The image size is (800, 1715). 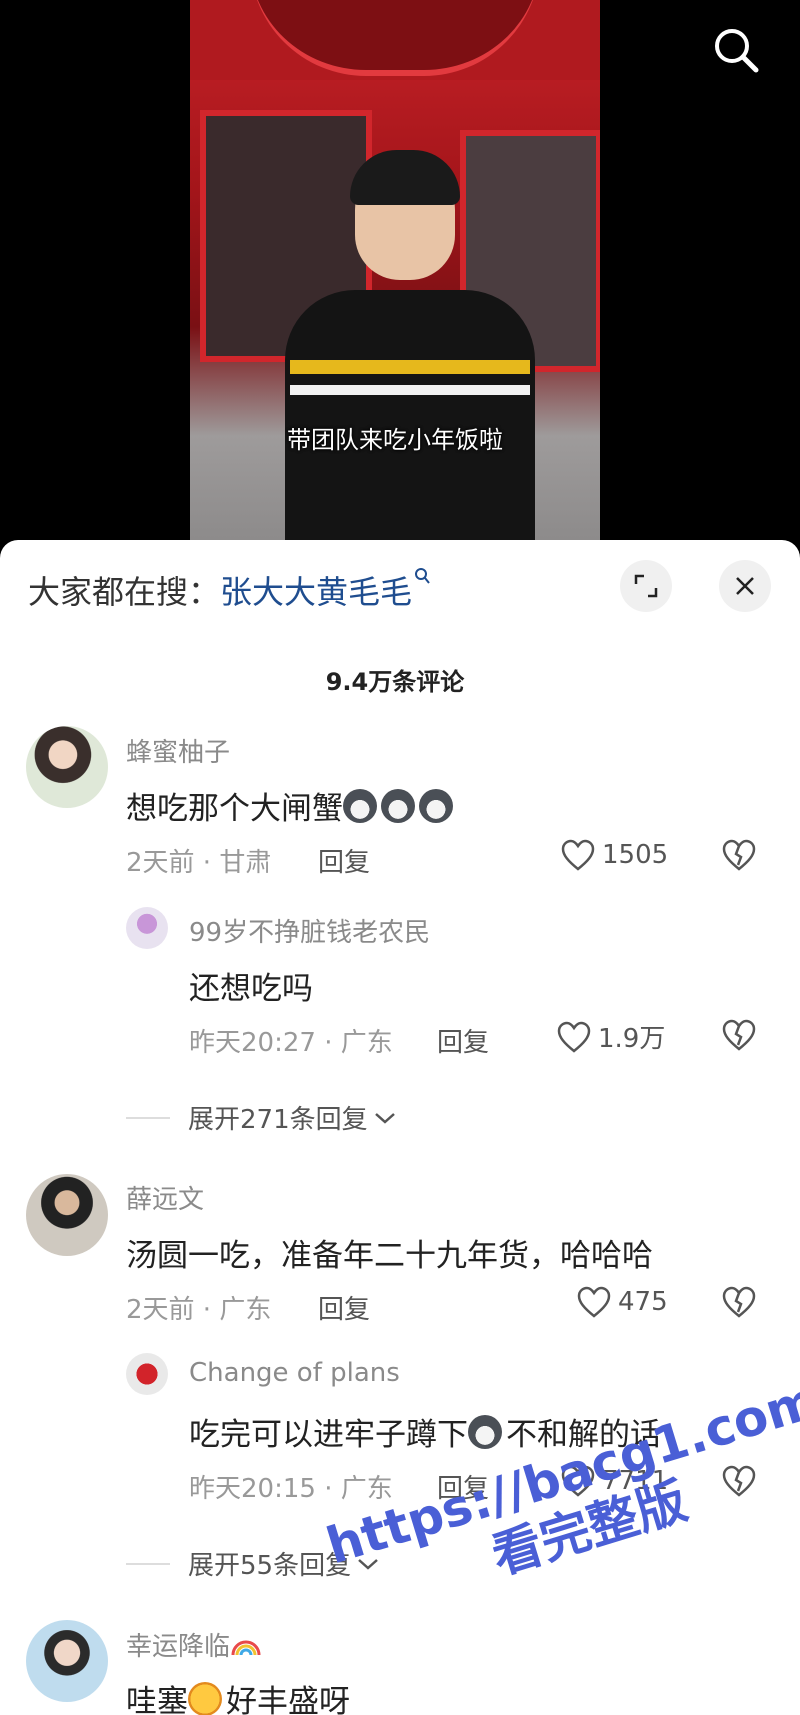 I want to click on rainbow-icon, so click(x=246, y=1648).